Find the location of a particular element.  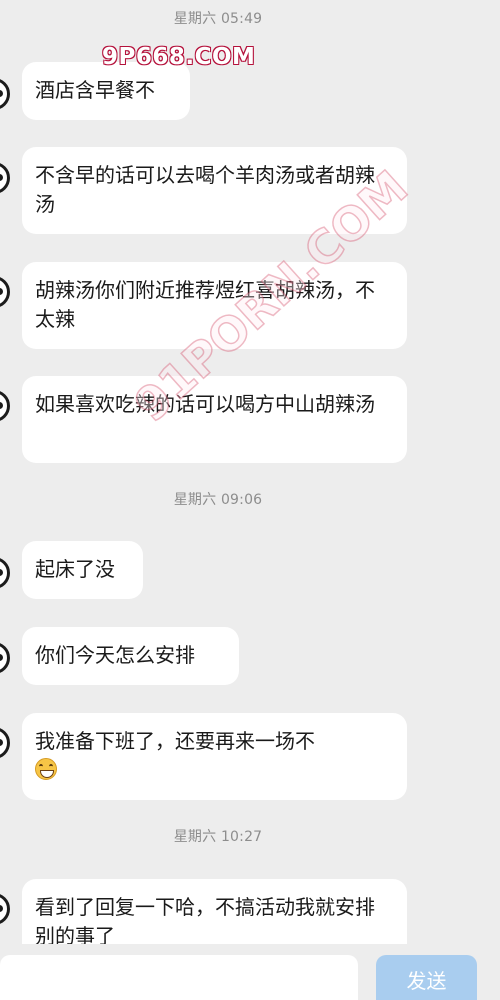

message-bubble: 胡辣汤你们附近推荐煜红喜胡辣汤，不太辣 is located at coordinates (214, 305).